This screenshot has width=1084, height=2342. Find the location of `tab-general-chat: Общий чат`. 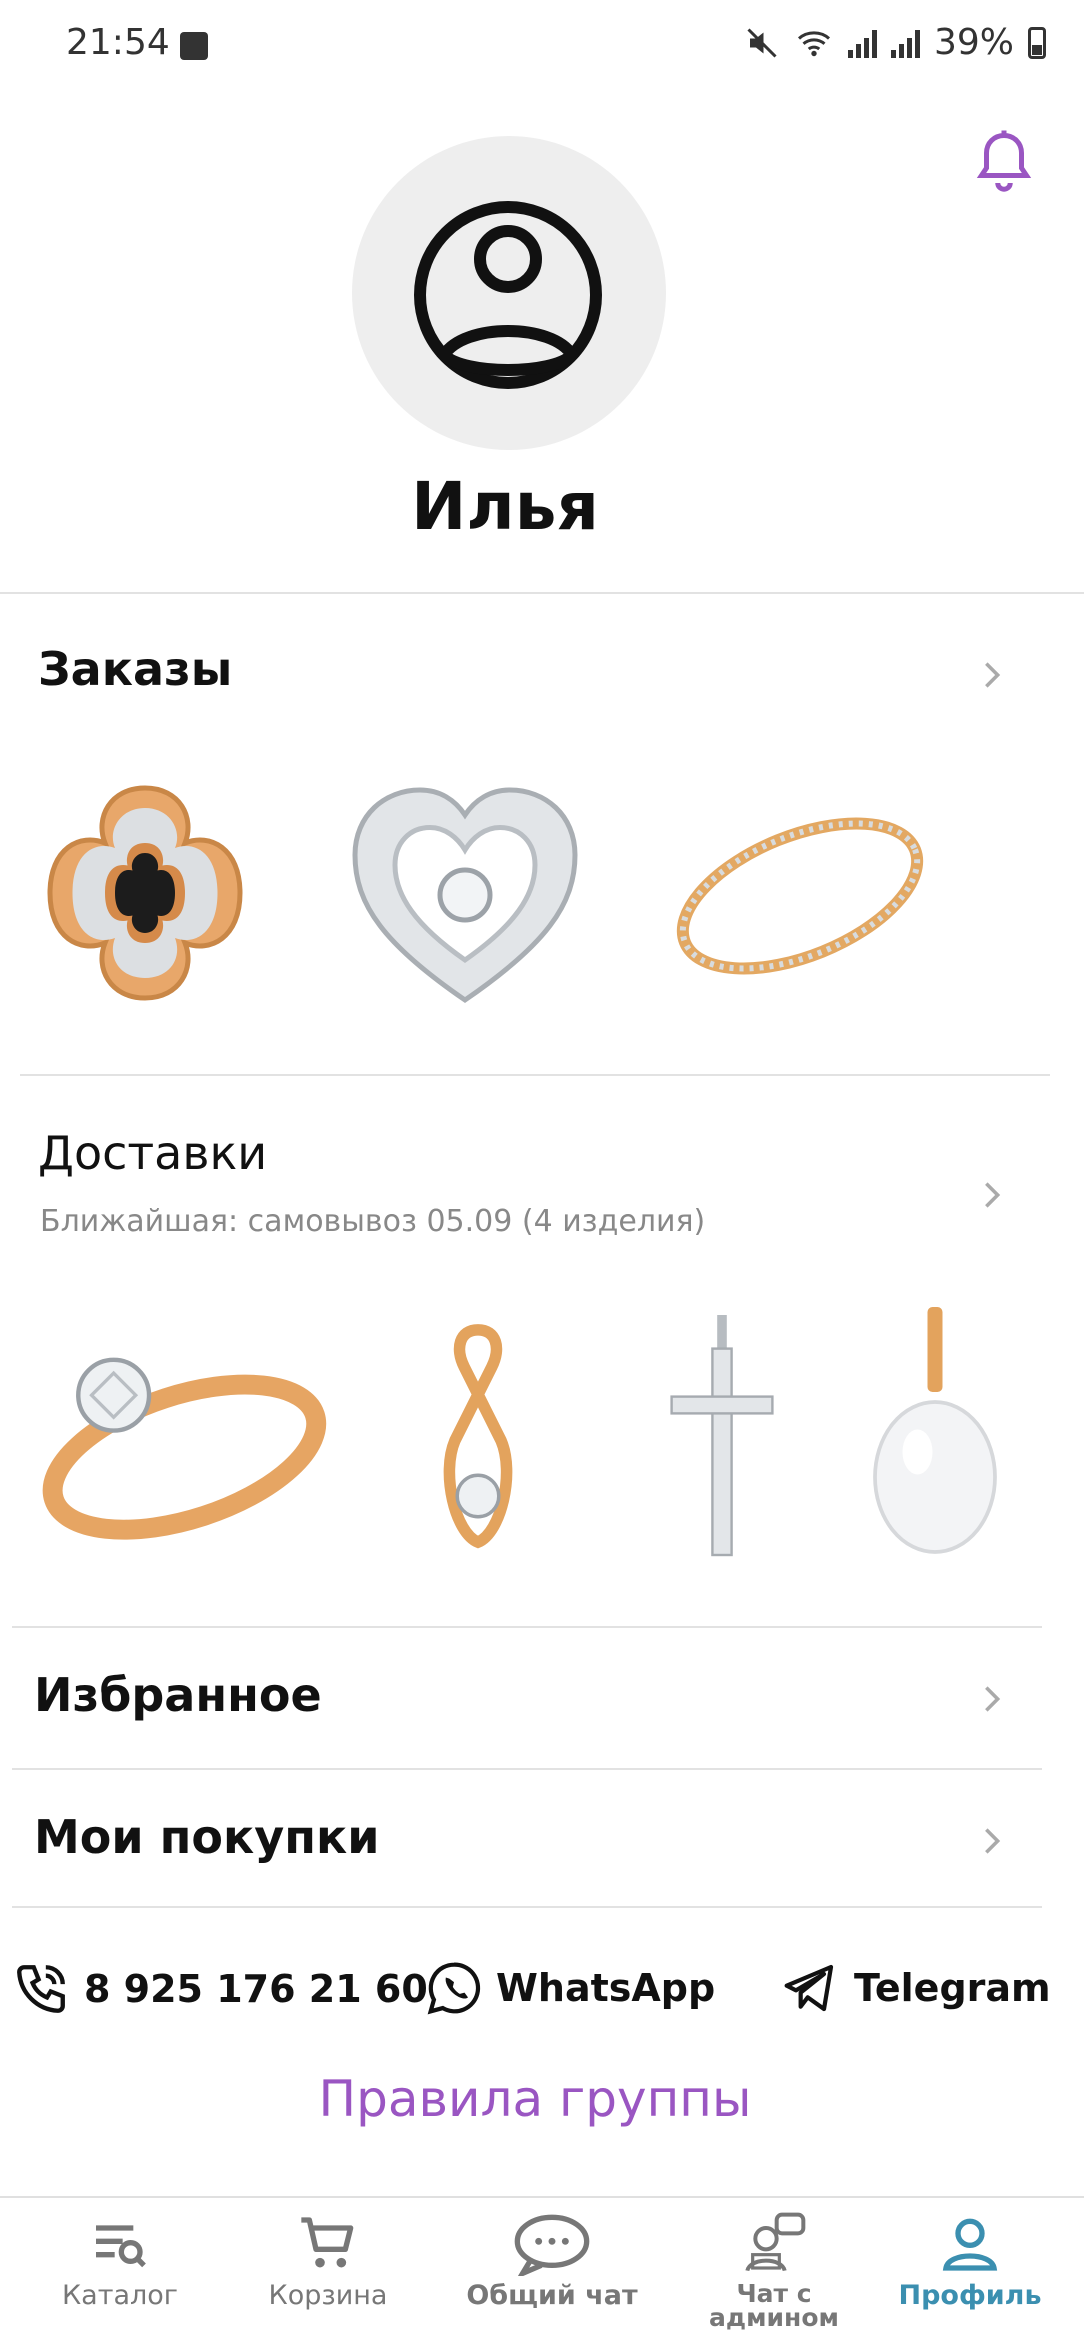

tab-general-chat: Общий чат is located at coordinates (552, 2261).